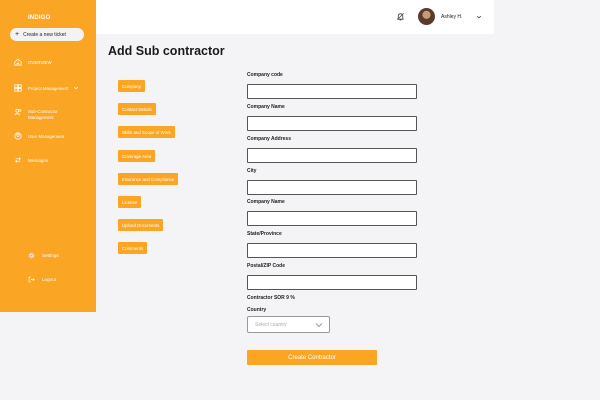  What do you see at coordinates (332, 218) in the screenshot?
I see `company-name-2-input` at bounding box center [332, 218].